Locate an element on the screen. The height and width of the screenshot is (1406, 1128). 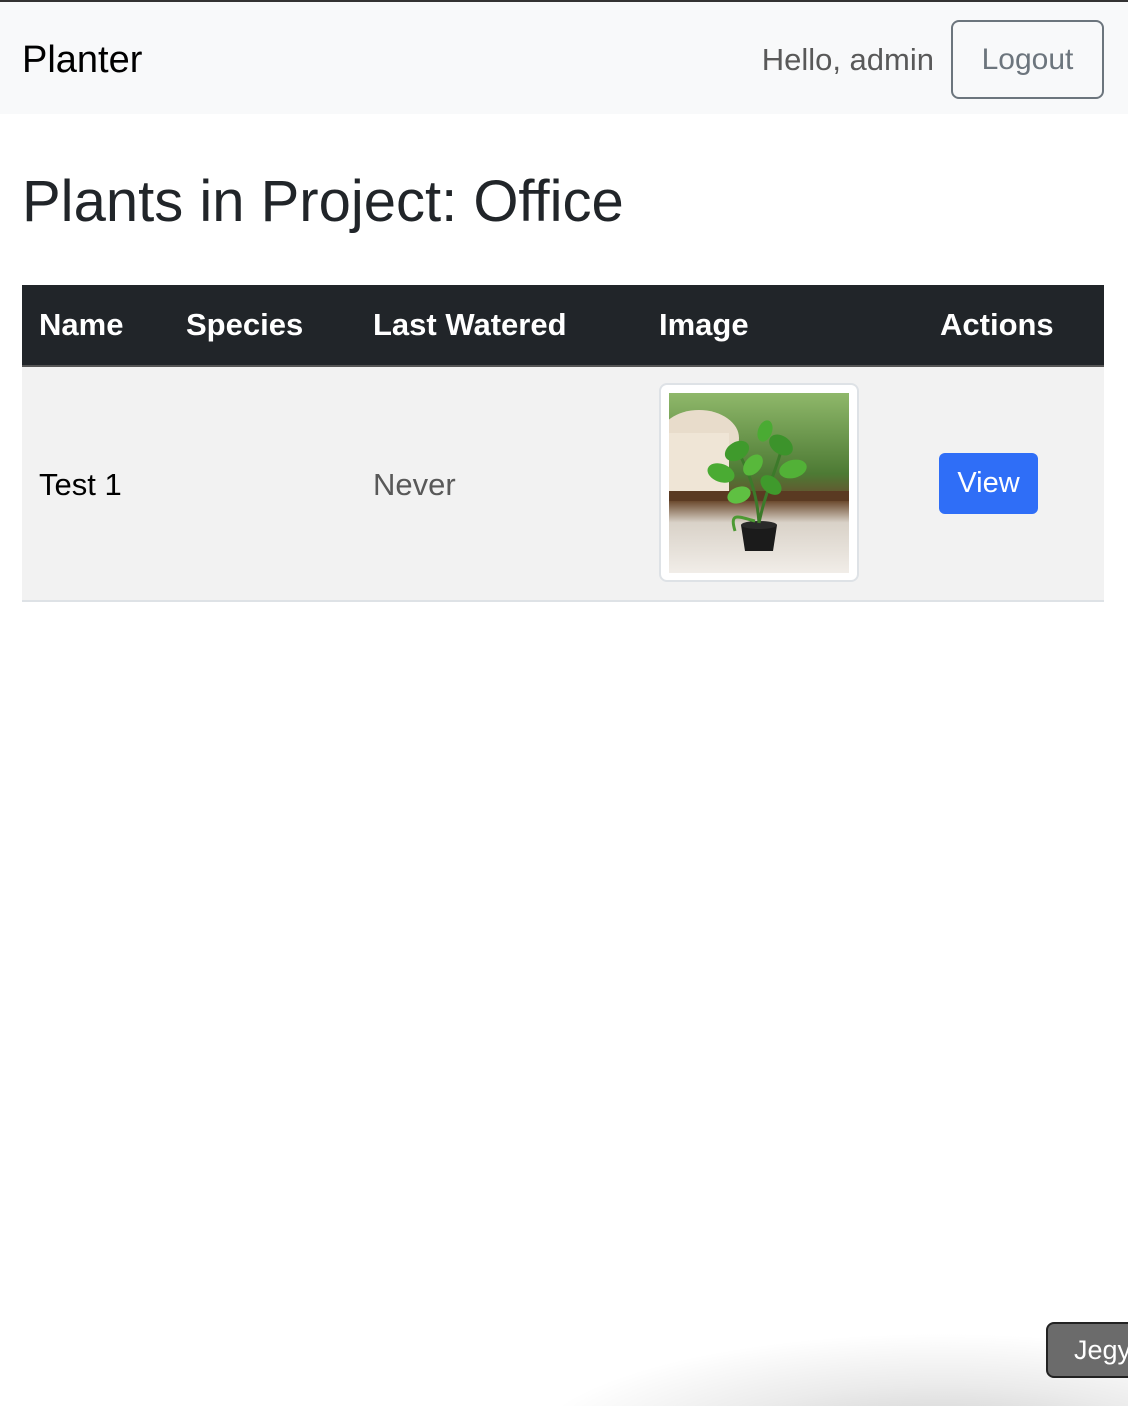
column-header-last-watered: Last Watered is located at coordinates (470, 324).